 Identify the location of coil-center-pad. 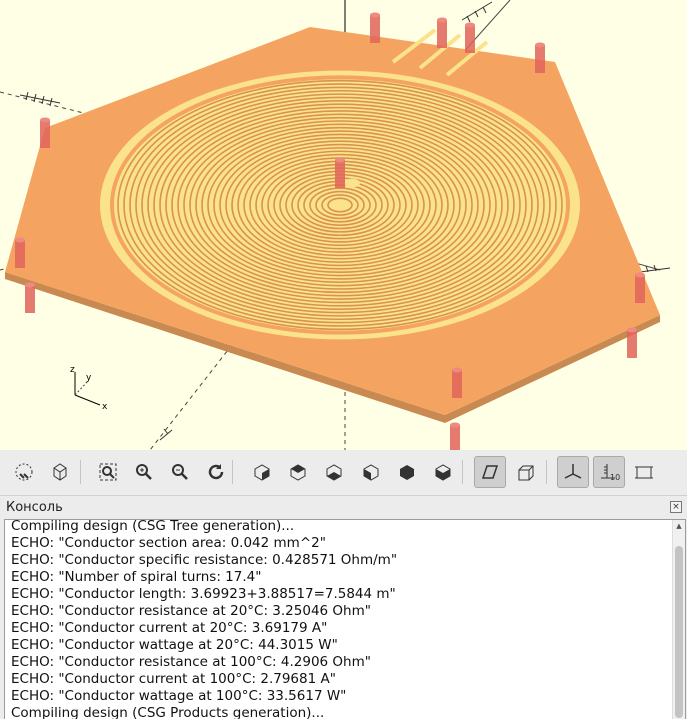
(352, 183).